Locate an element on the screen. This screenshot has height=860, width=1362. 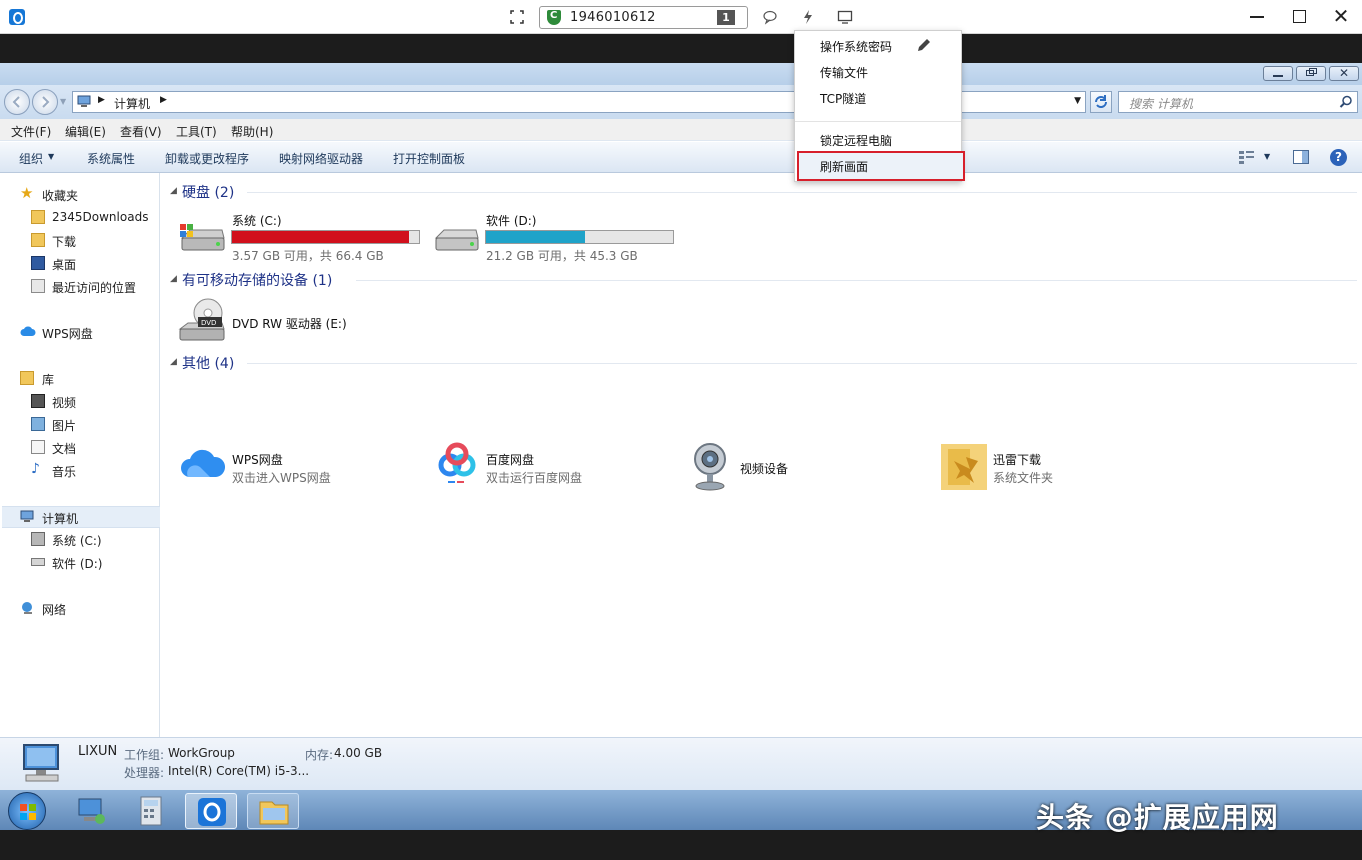
nav-item-recent: 最近访问的位置 is located at coordinates (79, 286).